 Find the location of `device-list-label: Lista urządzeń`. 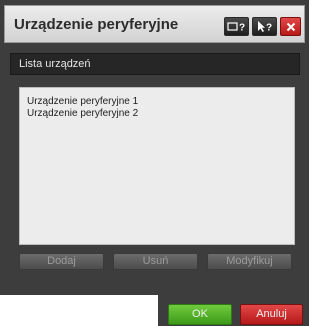

device-list-label: Lista urządzeń is located at coordinates (55, 64).